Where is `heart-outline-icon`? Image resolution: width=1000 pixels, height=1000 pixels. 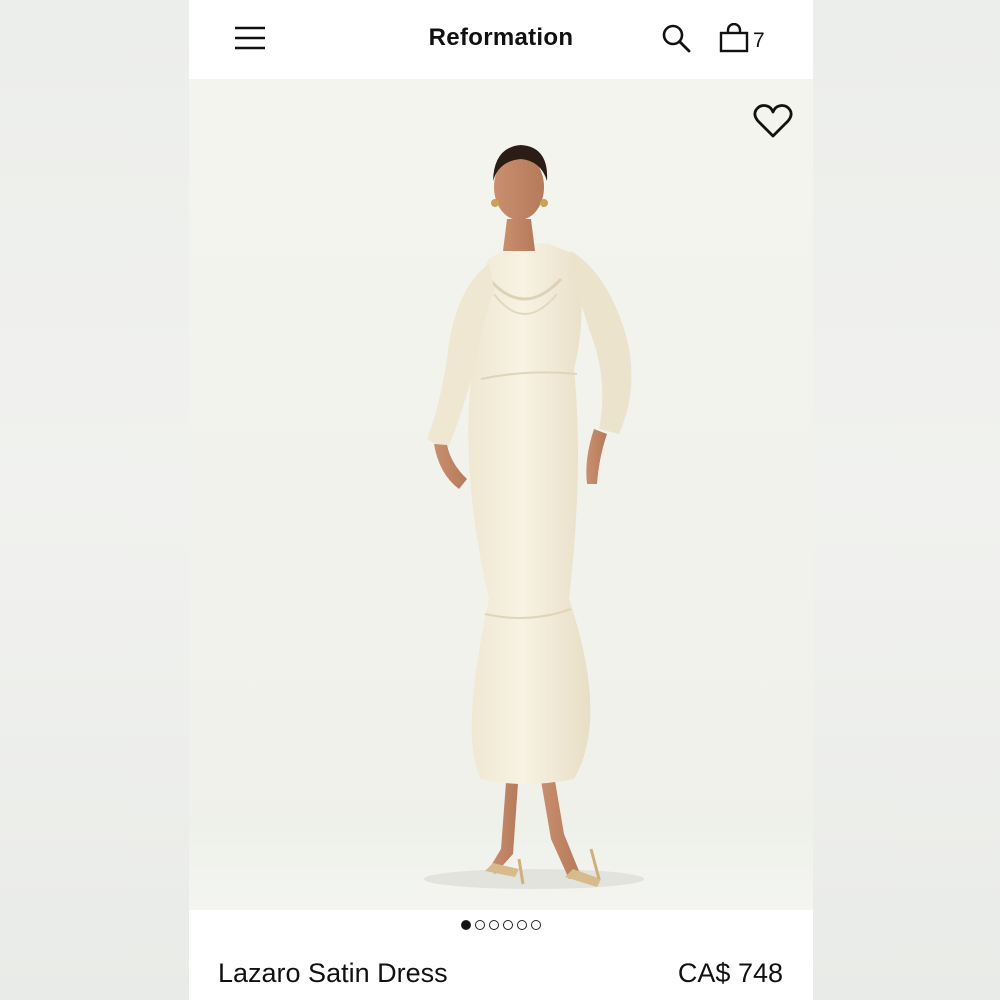 heart-outline-icon is located at coordinates (773, 121).